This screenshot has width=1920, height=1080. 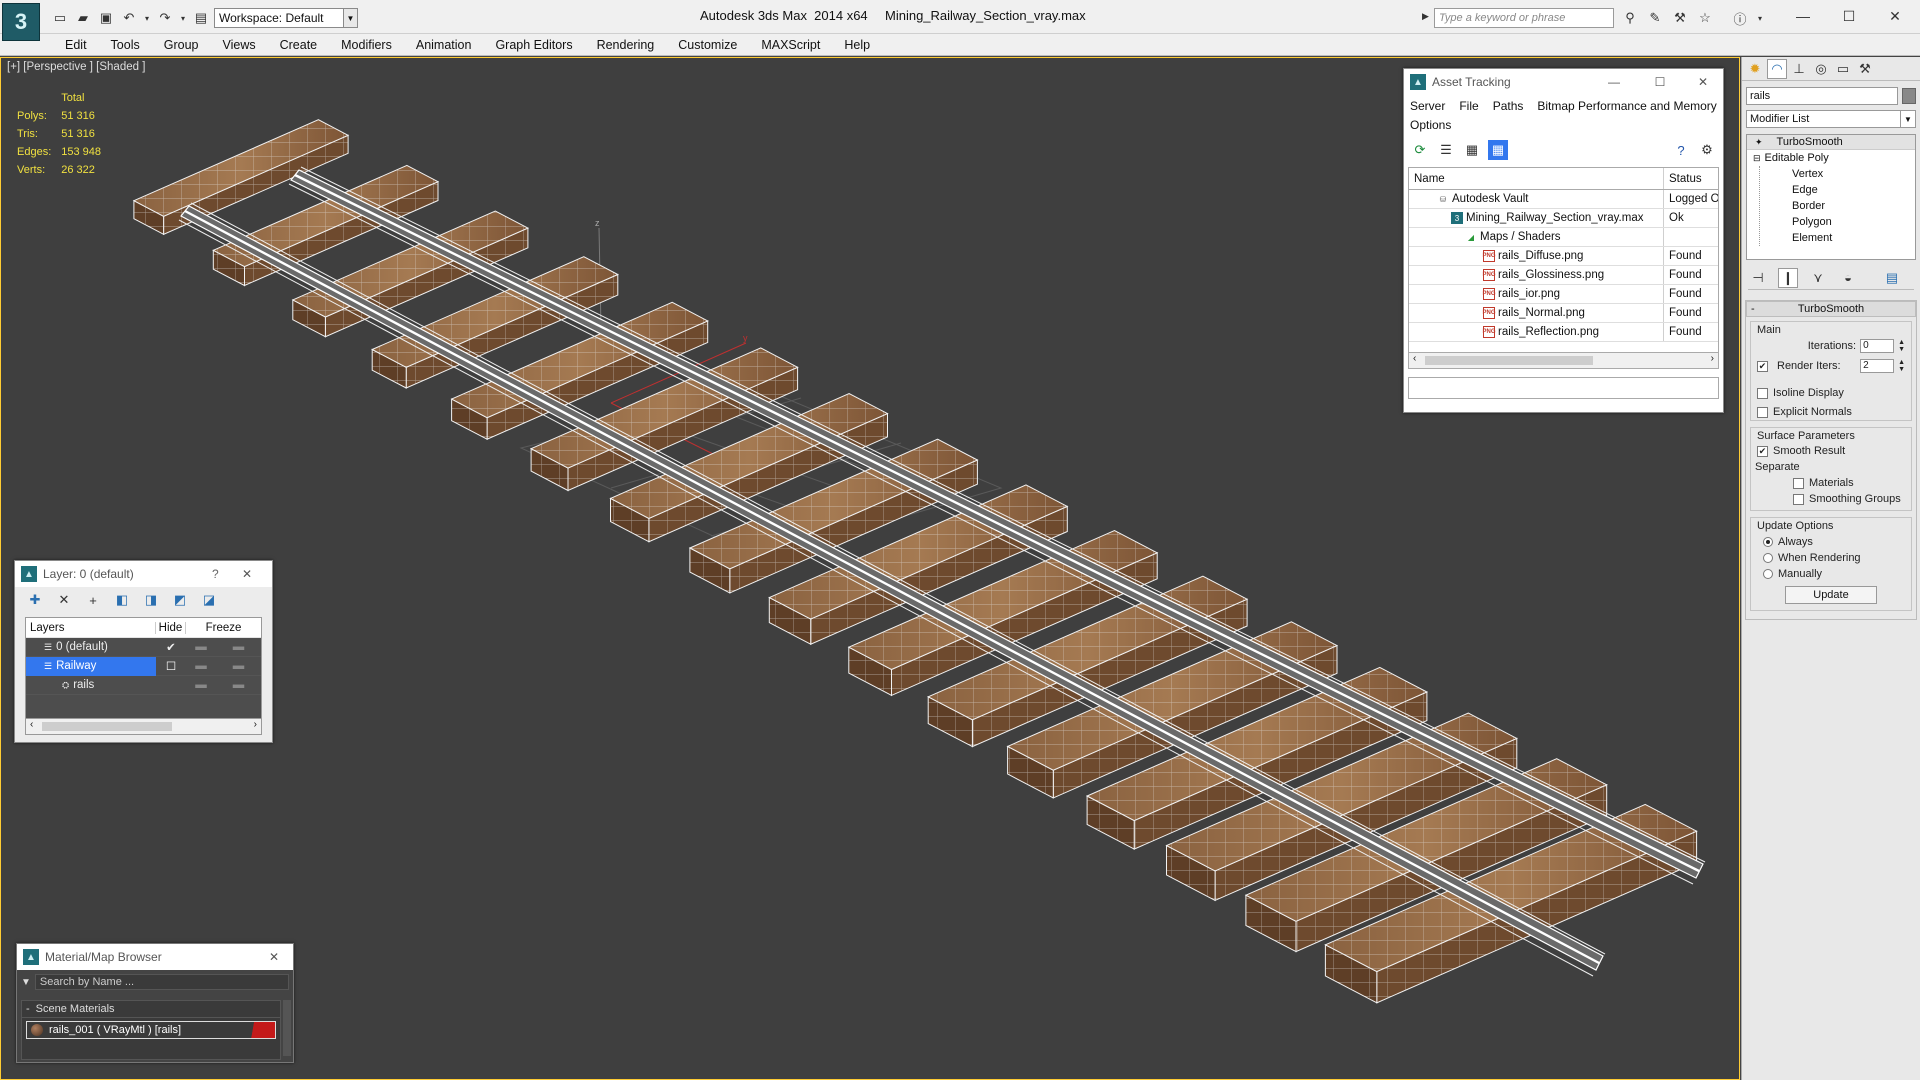 I want to click on turbosmooth-rollout-header: - TurboSmooth, so click(x=1831, y=309).